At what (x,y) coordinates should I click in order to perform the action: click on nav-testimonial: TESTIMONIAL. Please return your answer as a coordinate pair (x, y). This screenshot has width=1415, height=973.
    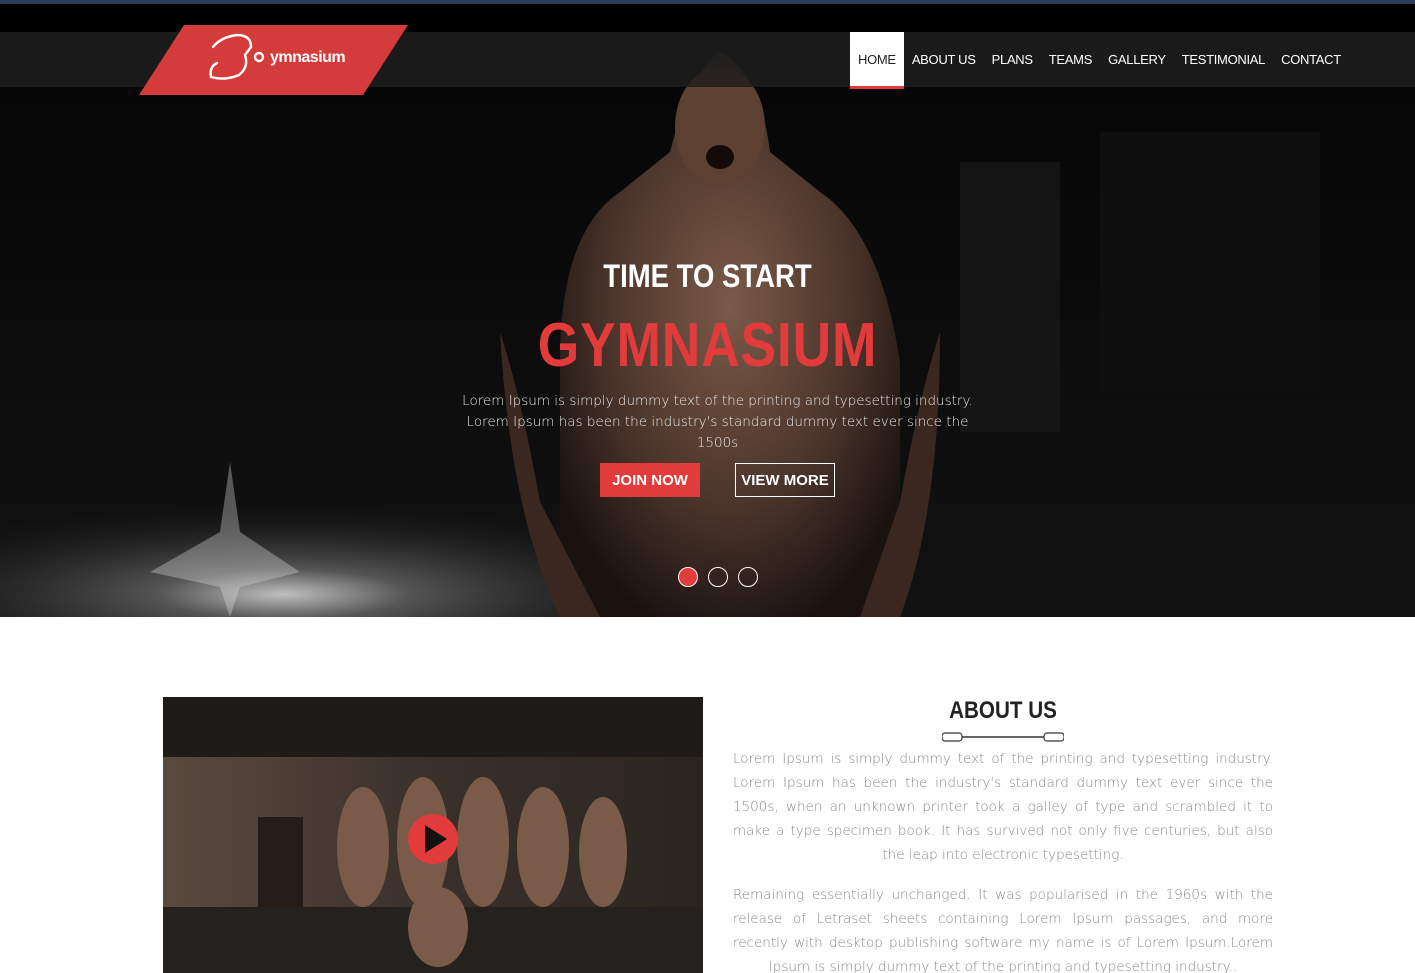
    Looking at the image, I should click on (1223, 59).